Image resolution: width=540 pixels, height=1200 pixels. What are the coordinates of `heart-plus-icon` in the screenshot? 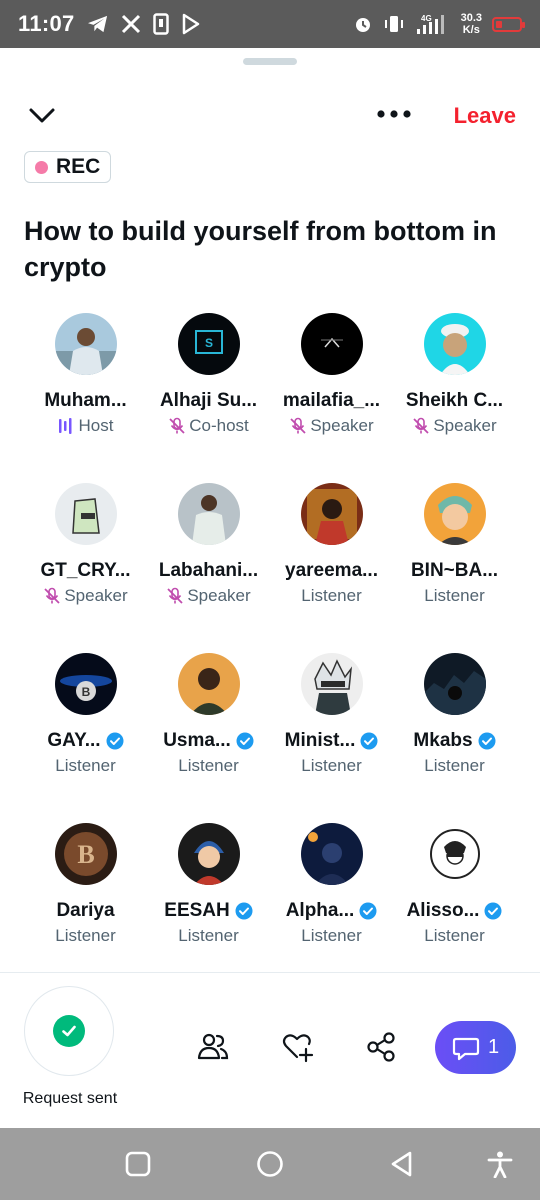 It's located at (297, 1047).